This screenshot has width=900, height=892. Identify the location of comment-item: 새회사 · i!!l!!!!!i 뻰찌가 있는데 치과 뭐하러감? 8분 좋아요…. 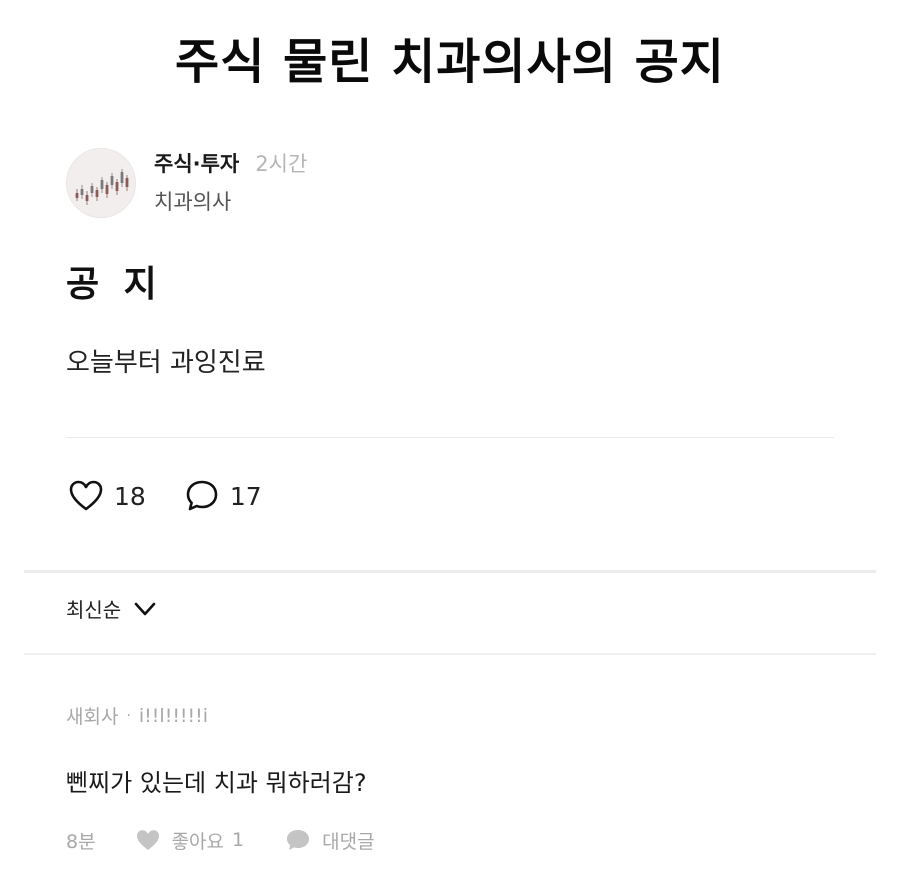
(456, 778).